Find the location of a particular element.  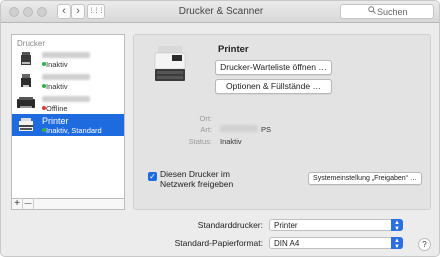

default-printer-select: Printer ▲ ▼ is located at coordinates (336, 225).